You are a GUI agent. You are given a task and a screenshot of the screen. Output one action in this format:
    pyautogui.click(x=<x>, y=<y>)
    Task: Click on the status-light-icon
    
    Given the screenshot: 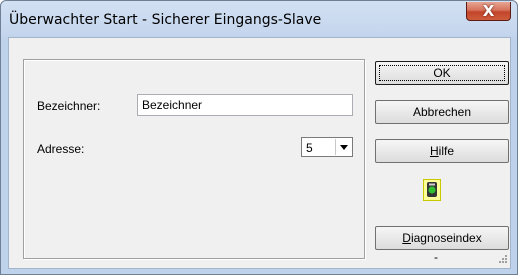 What is the action you would take?
    pyautogui.click(x=432, y=190)
    